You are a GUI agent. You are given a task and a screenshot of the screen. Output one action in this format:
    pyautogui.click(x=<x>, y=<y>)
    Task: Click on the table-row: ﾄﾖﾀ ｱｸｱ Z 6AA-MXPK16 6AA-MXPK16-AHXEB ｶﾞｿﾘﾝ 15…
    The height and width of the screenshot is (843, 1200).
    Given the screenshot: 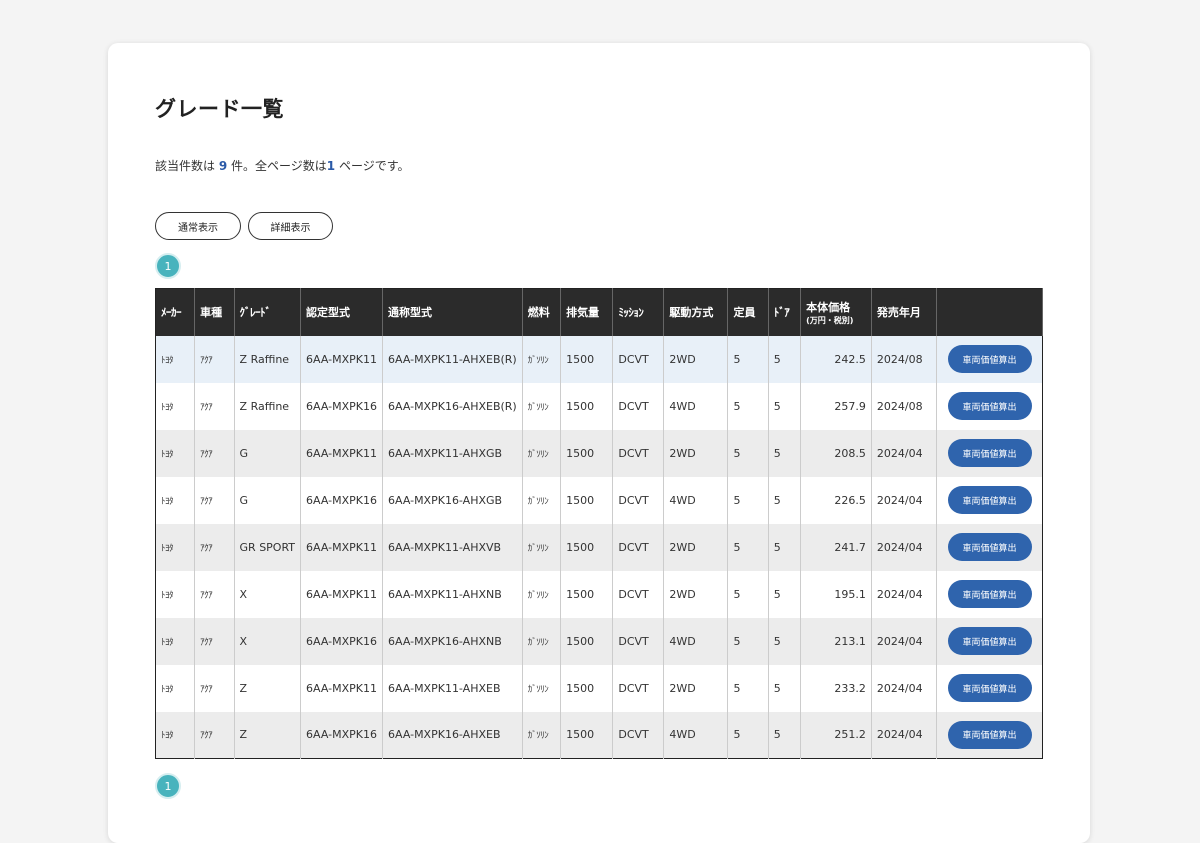 What is the action you would take?
    pyautogui.click(x=599, y=735)
    